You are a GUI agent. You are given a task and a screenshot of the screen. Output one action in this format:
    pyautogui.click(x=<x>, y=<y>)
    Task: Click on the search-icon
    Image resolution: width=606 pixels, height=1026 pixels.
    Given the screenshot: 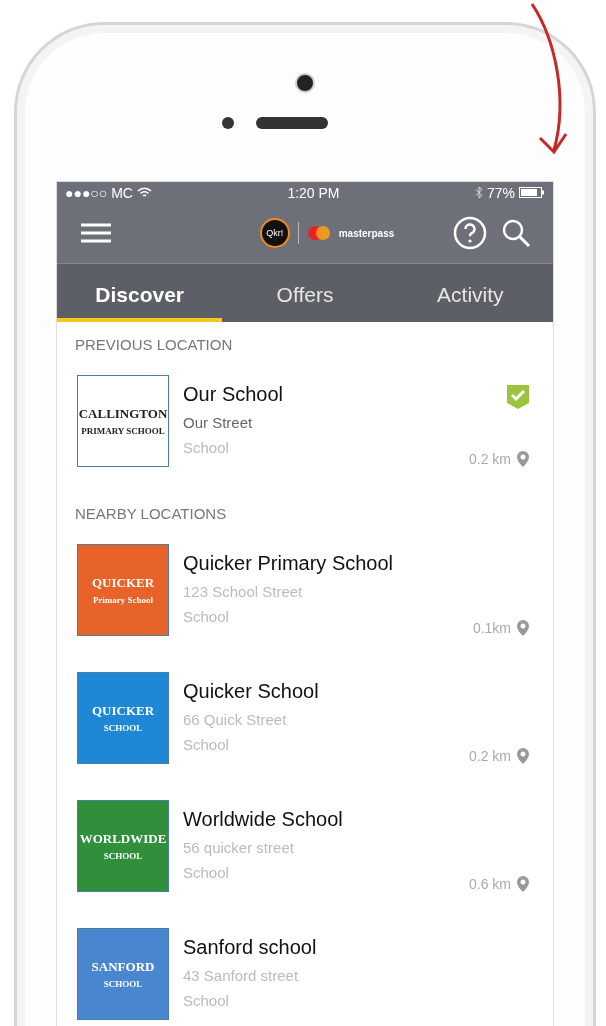 What is the action you would take?
    pyautogui.click(x=516, y=233)
    